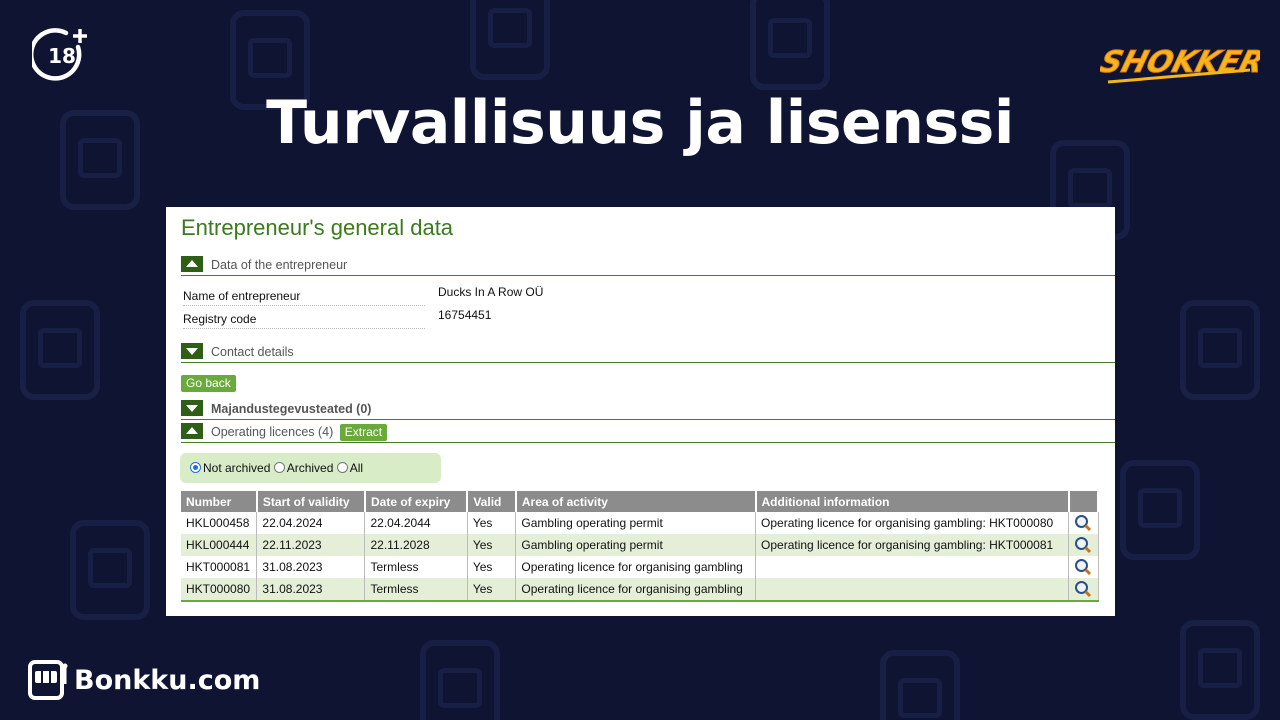 The height and width of the screenshot is (720, 1280). What do you see at coordinates (311, 545) in the screenshot?
I see `cell-start: 22.11.2023` at bounding box center [311, 545].